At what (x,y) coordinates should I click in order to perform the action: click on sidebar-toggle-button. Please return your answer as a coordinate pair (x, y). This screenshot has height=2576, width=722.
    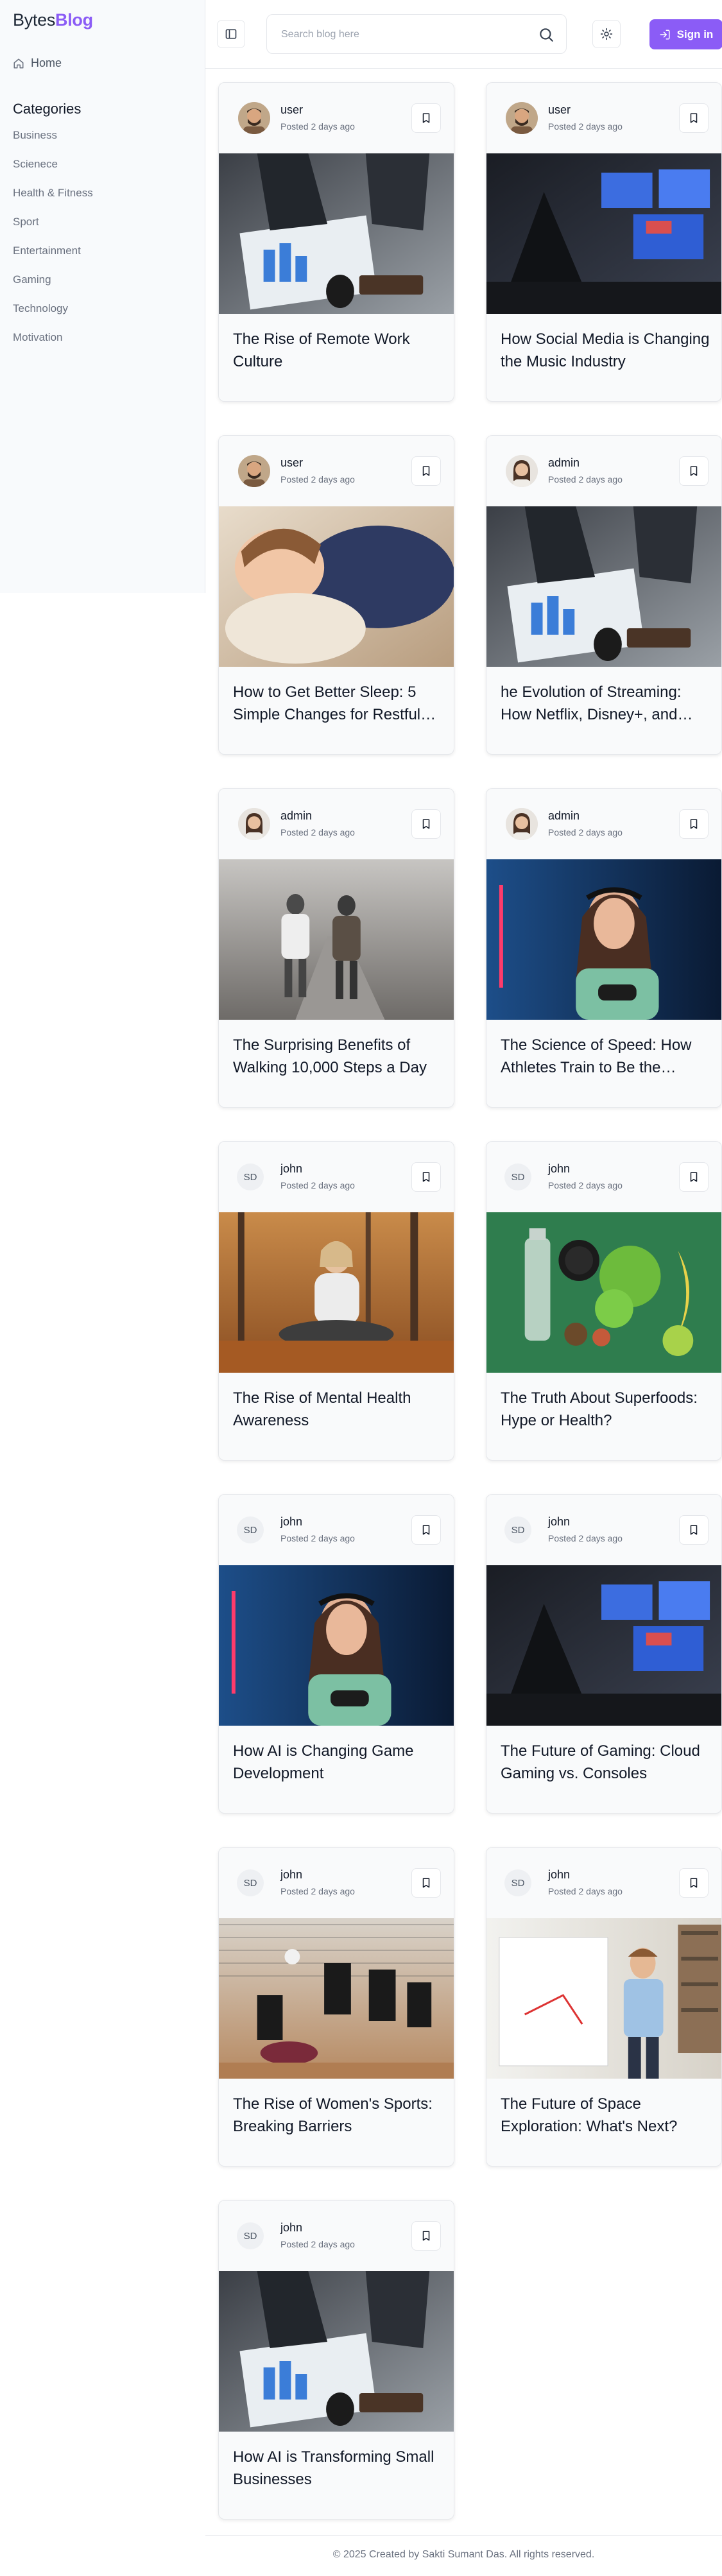
    Looking at the image, I should click on (231, 34).